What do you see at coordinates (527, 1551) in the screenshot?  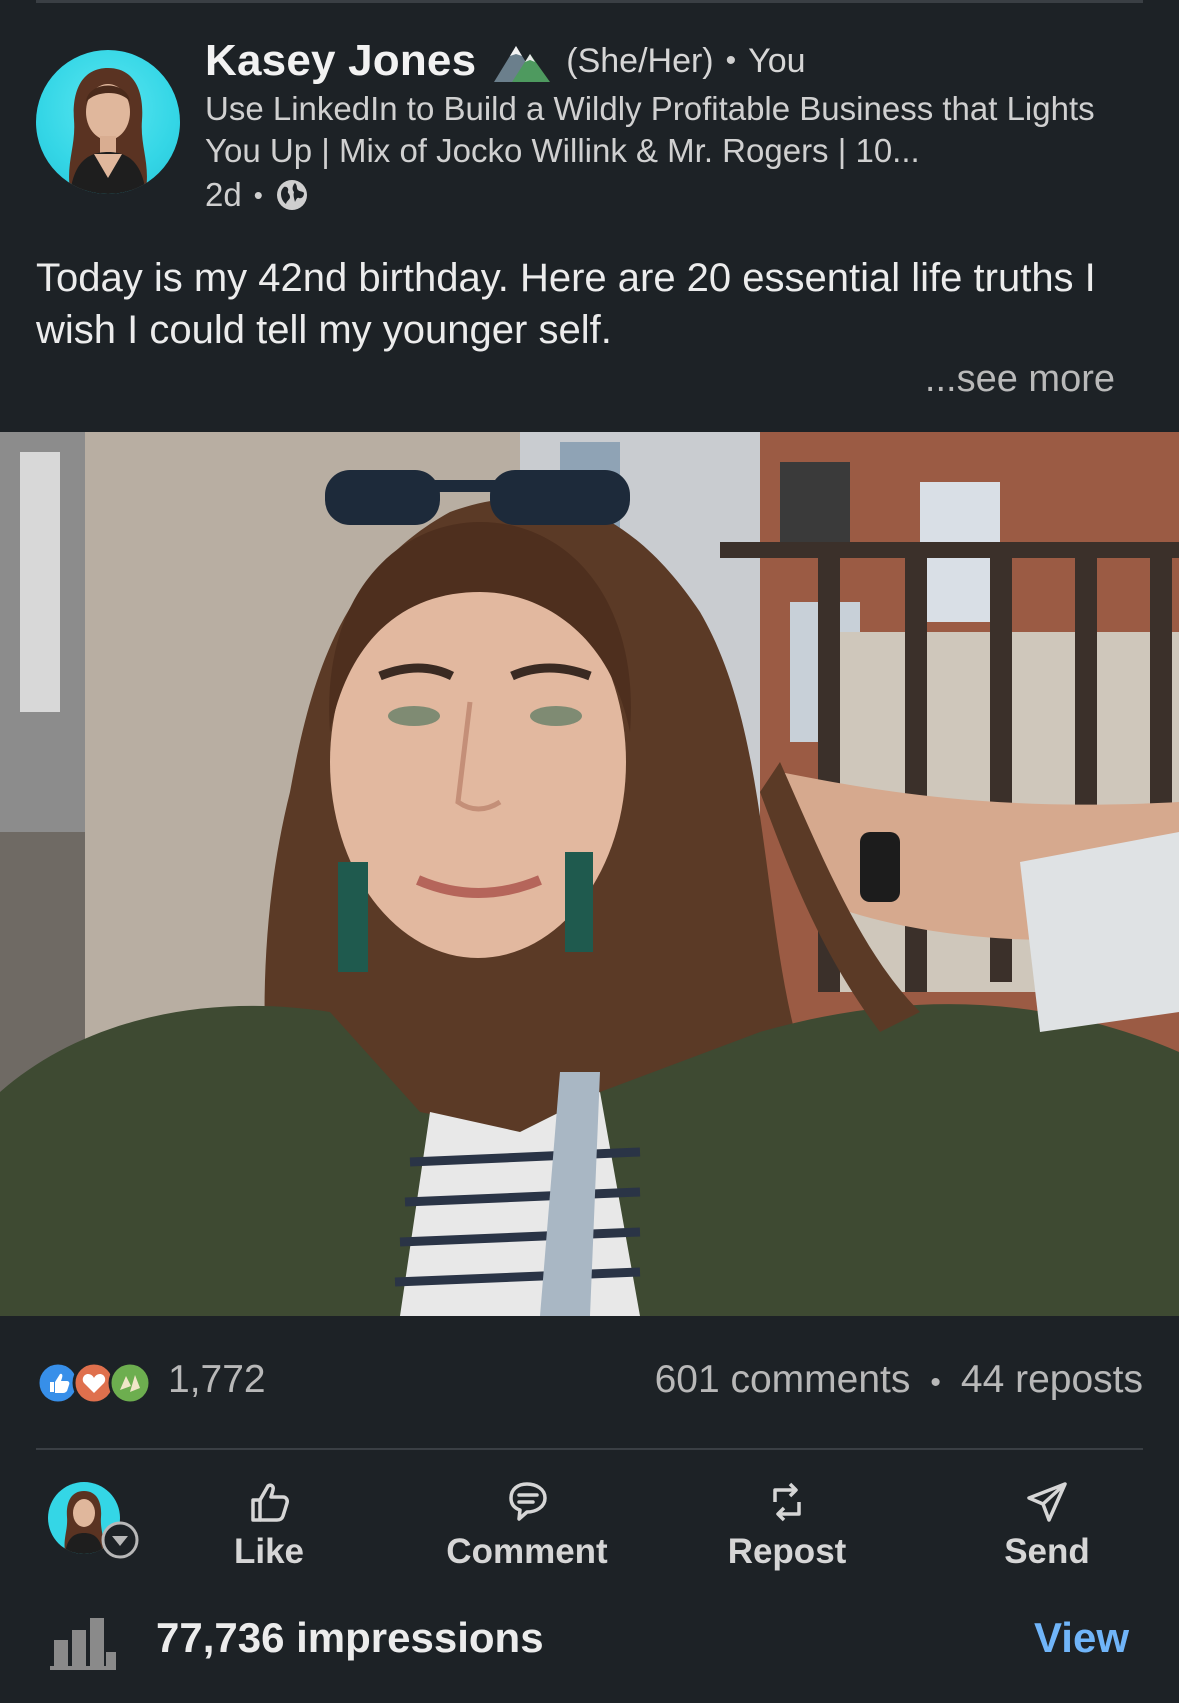 I see `comment-label: Comment` at bounding box center [527, 1551].